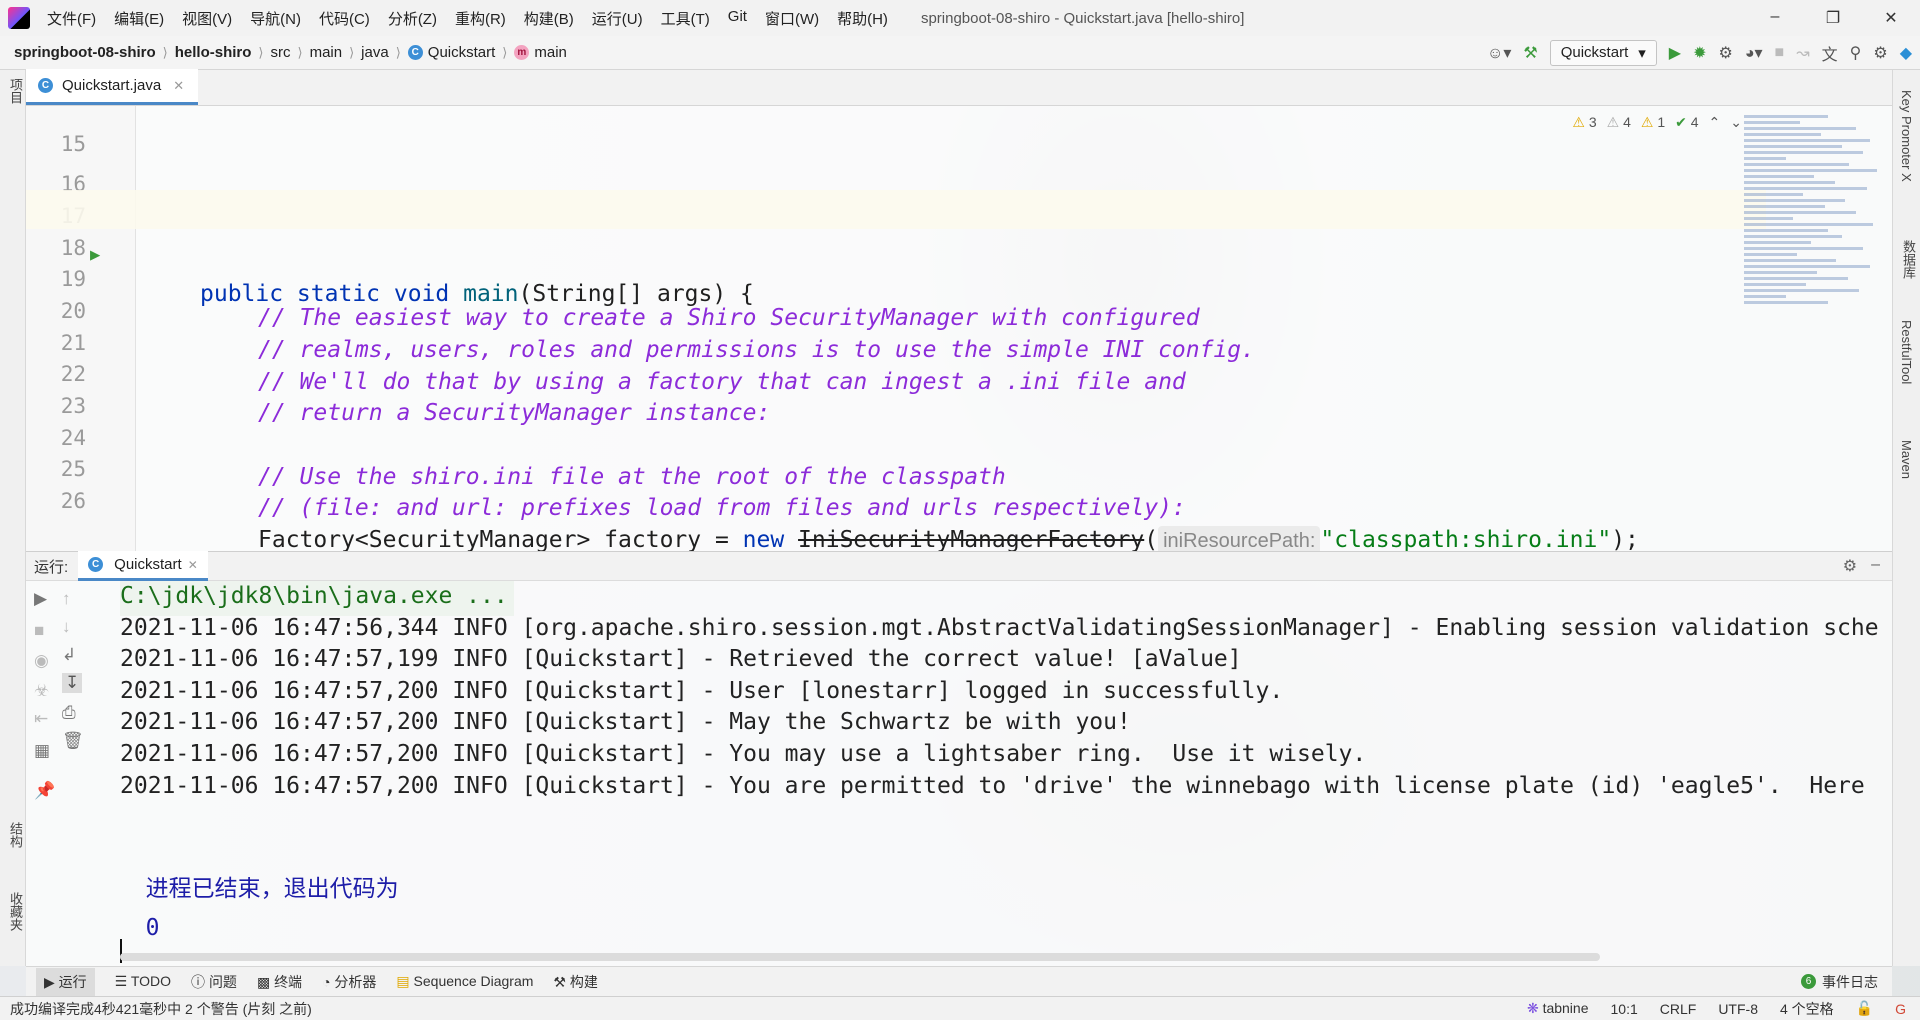 The image size is (1920, 1020). What do you see at coordinates (792, 18) in the screenshot?
I see `menu-window: 窗口(W)` at bounding box center [792, 18].